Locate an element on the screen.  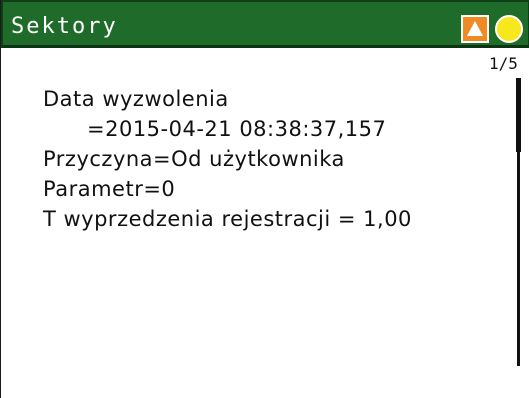
screen-title: Sektory is located at coordinates (64, 26).